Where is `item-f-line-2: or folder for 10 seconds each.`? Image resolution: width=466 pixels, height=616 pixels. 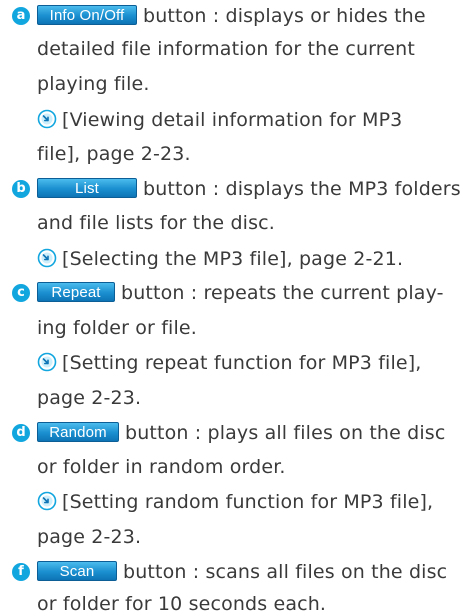 item-f-line-2: or folder for 10 seconds each. is located at coordinates (182, 604).